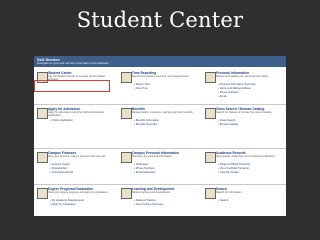 The height and width of the screenshot is (240, 320). What do you see at coordinates (61, 120) in the screenshot?
I see `tile-link: Online Application` at bounding box center [61, 120].